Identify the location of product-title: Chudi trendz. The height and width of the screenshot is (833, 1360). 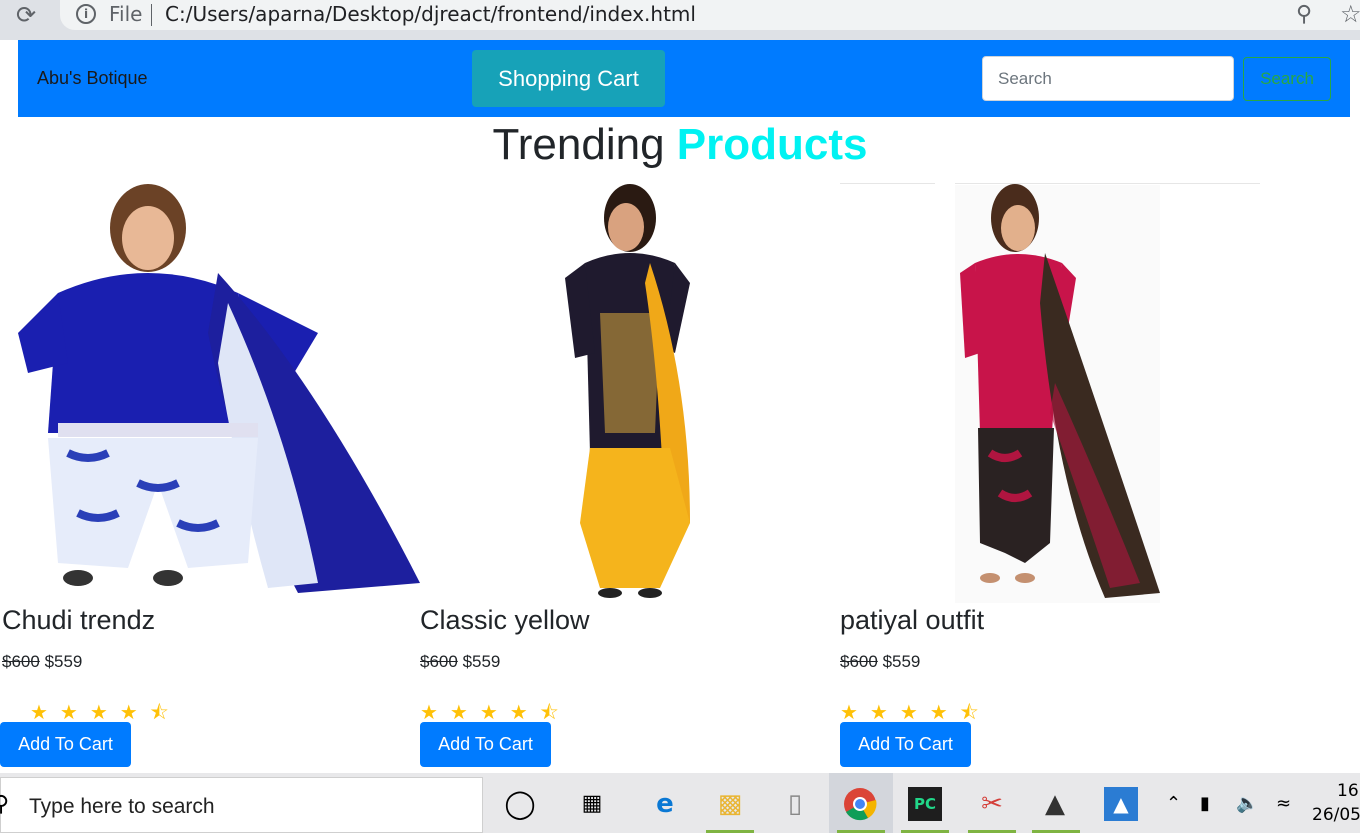
(79, 620).